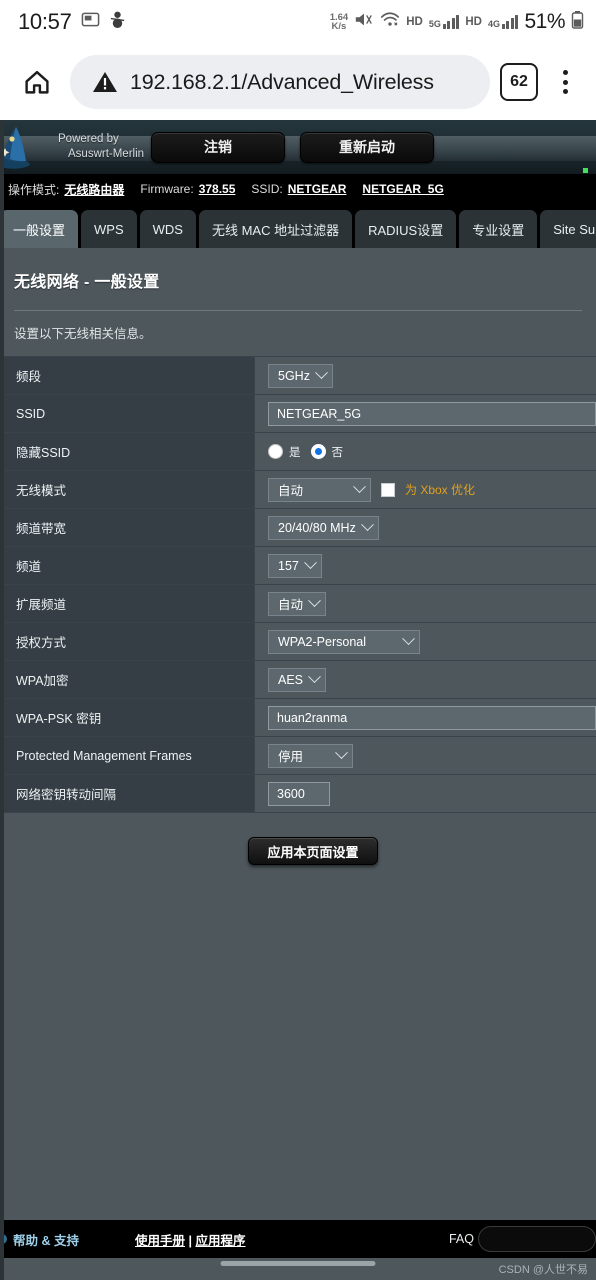 The width and height of the screenshot is (596, 1280). I want to click on browser-toolbar: 192.168.2.1/Advanced_Wireless 62, so click(298, 82).